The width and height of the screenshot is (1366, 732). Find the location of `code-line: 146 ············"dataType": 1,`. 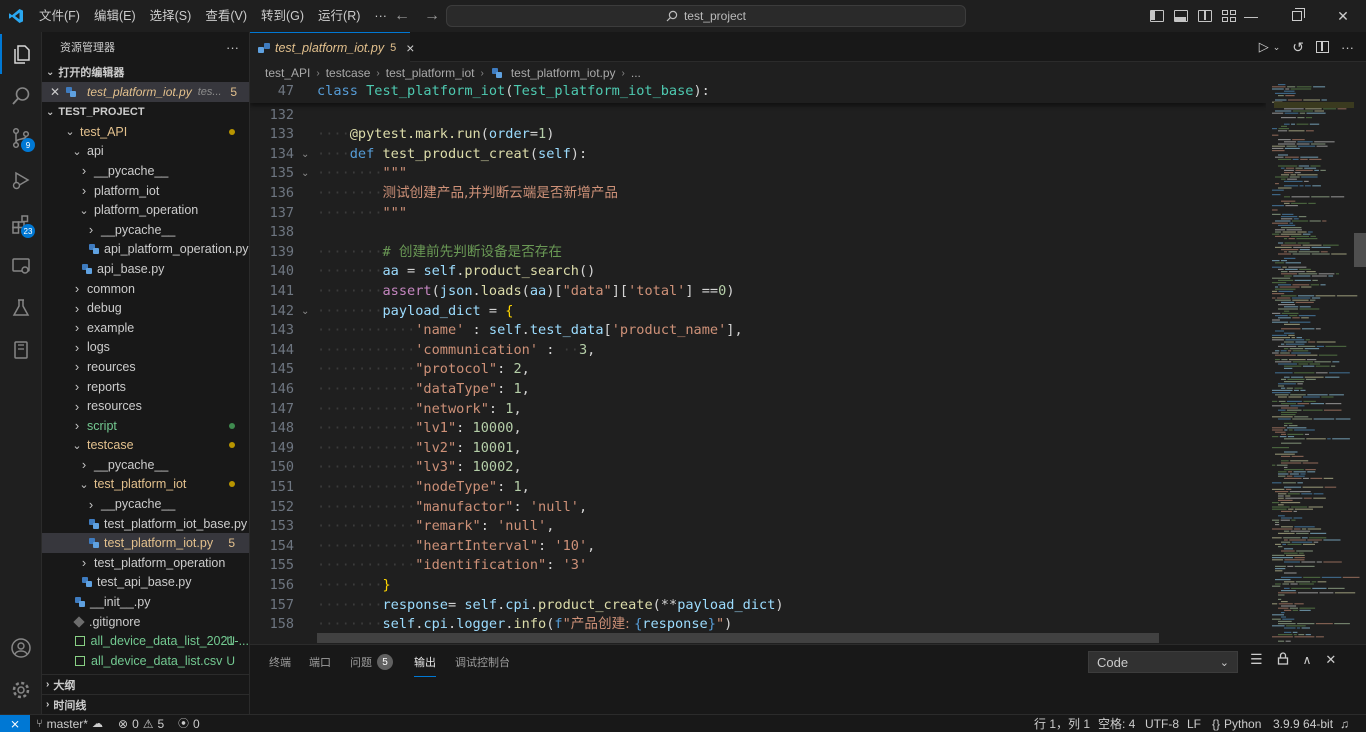

code-line: 146 ············"dataType": 1, is located at coordinates (758, 390).